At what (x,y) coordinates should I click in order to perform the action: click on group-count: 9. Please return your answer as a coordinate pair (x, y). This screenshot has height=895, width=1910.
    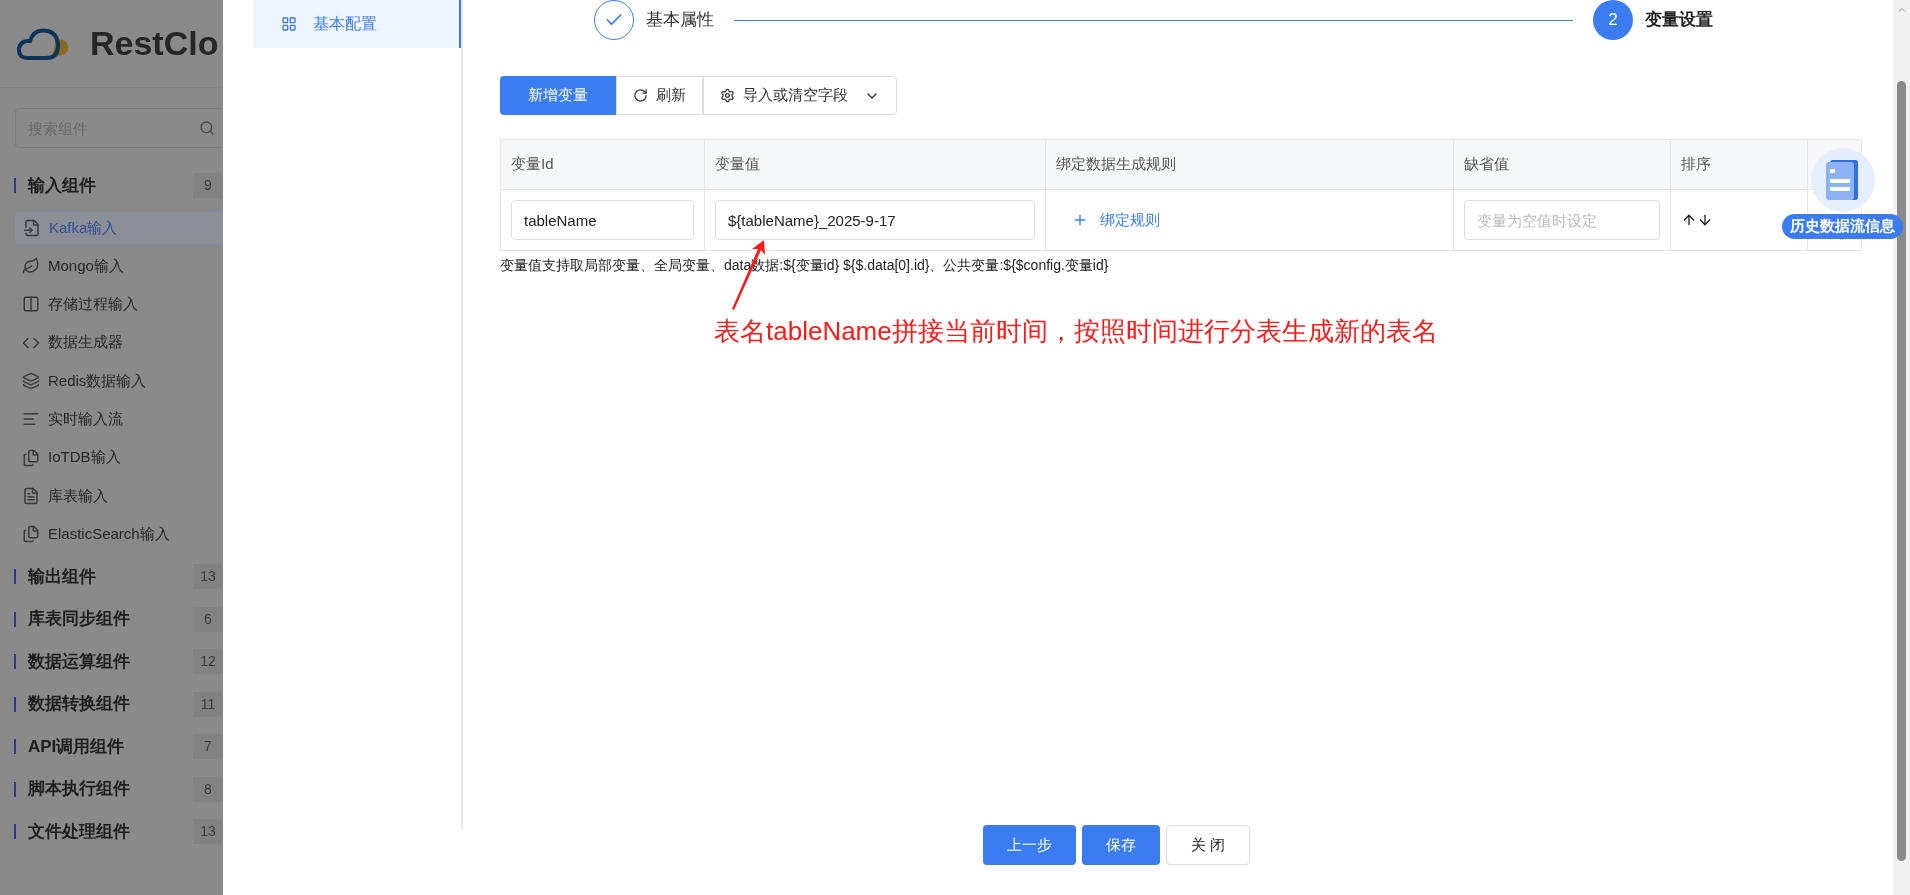
    Looking at the image, I should click on (208, 185).